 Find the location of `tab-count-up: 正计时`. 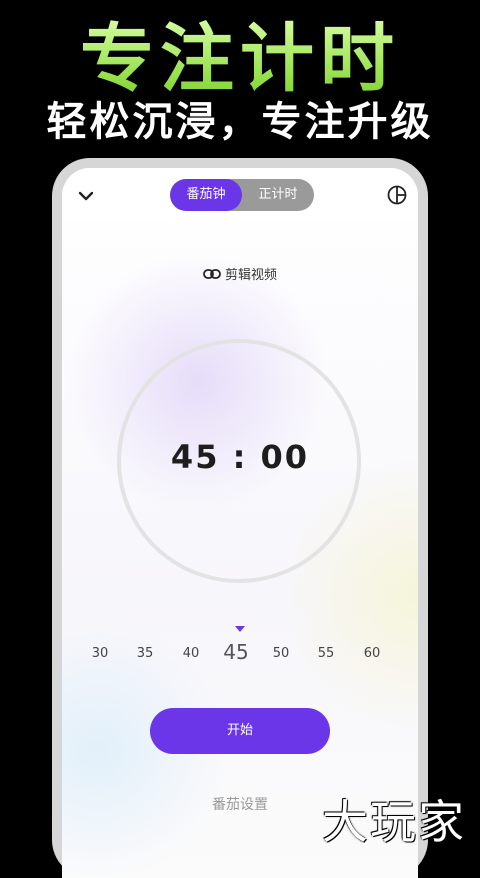

tab-count-up: 正计时 is located at coordinates (278, 195).